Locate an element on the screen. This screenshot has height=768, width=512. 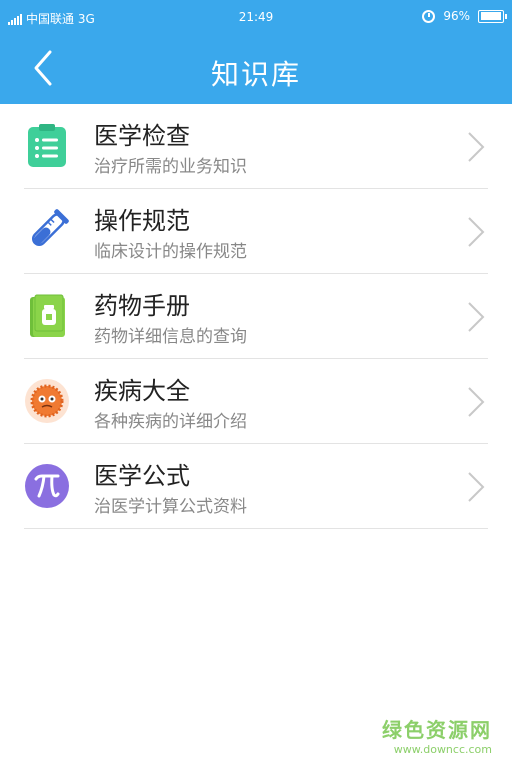
status-right: 96% is located at coordinates (464, 16).